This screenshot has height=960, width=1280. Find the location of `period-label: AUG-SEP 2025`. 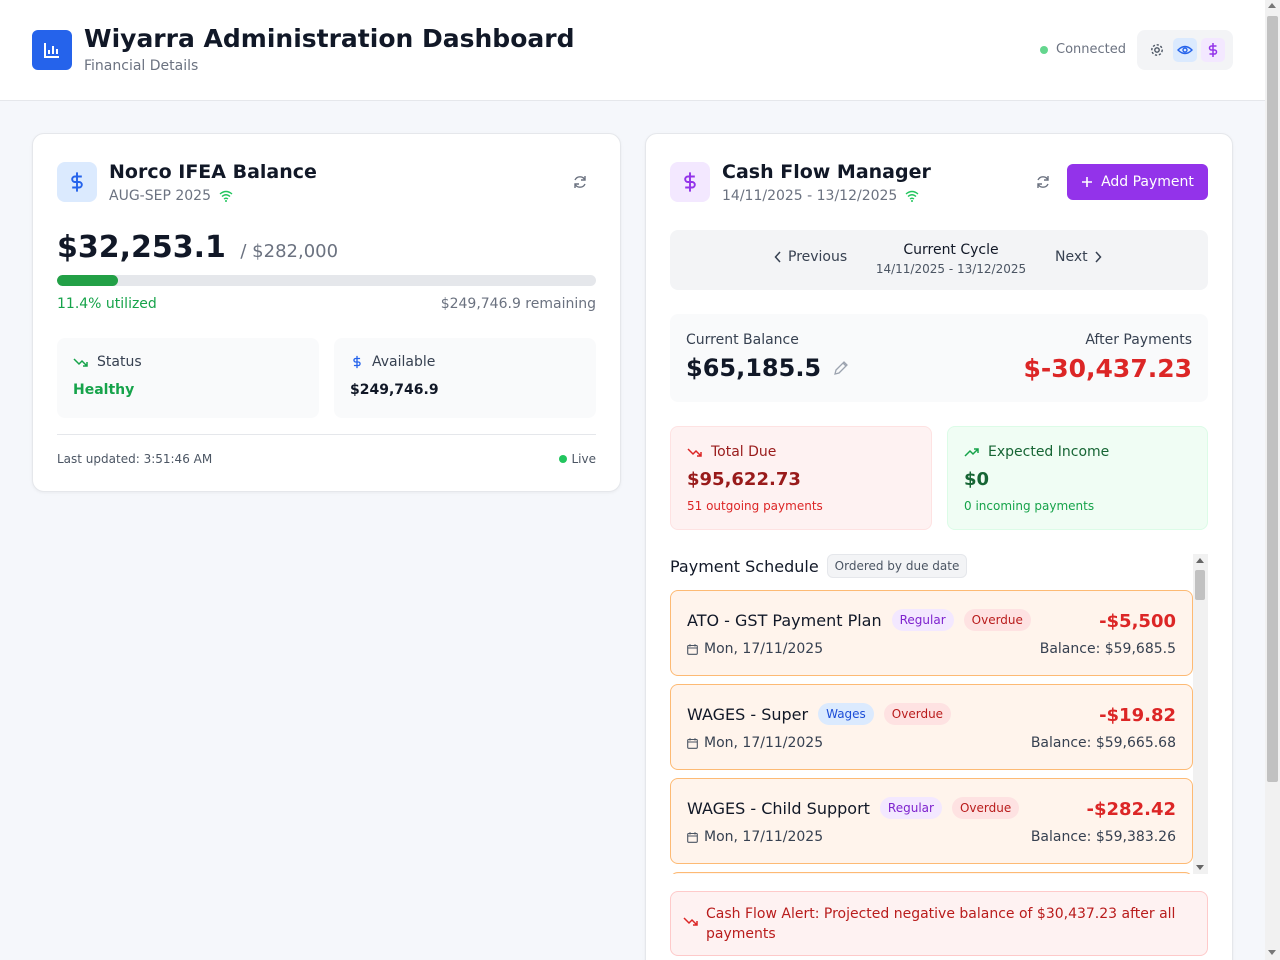

period-label: AUG-SEP 2025 is located at coordinates (160, 196).